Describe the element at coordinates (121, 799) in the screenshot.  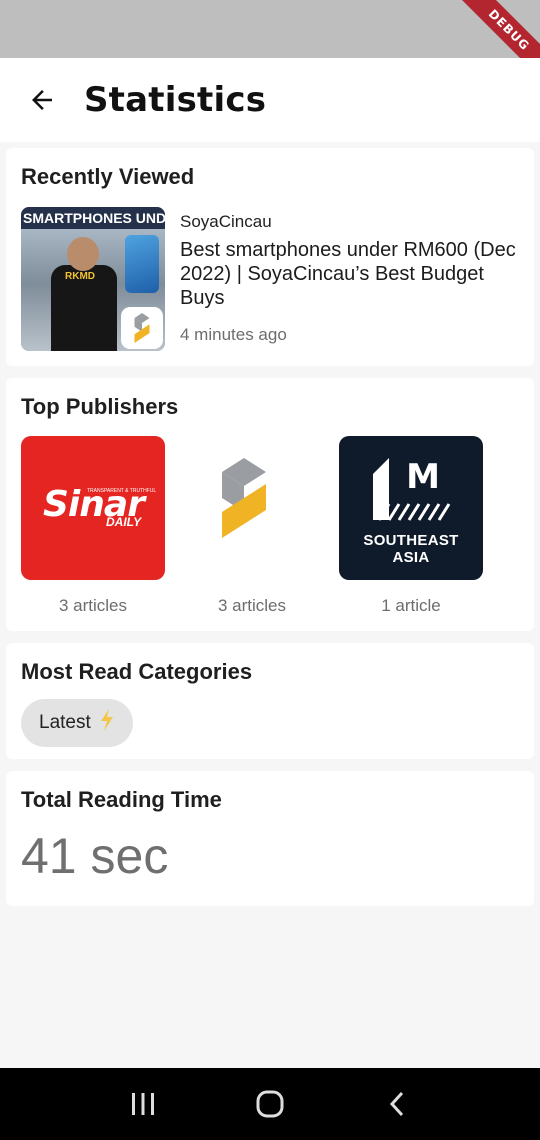
I see `reading-time-heading: Total Reading Time` at that location.